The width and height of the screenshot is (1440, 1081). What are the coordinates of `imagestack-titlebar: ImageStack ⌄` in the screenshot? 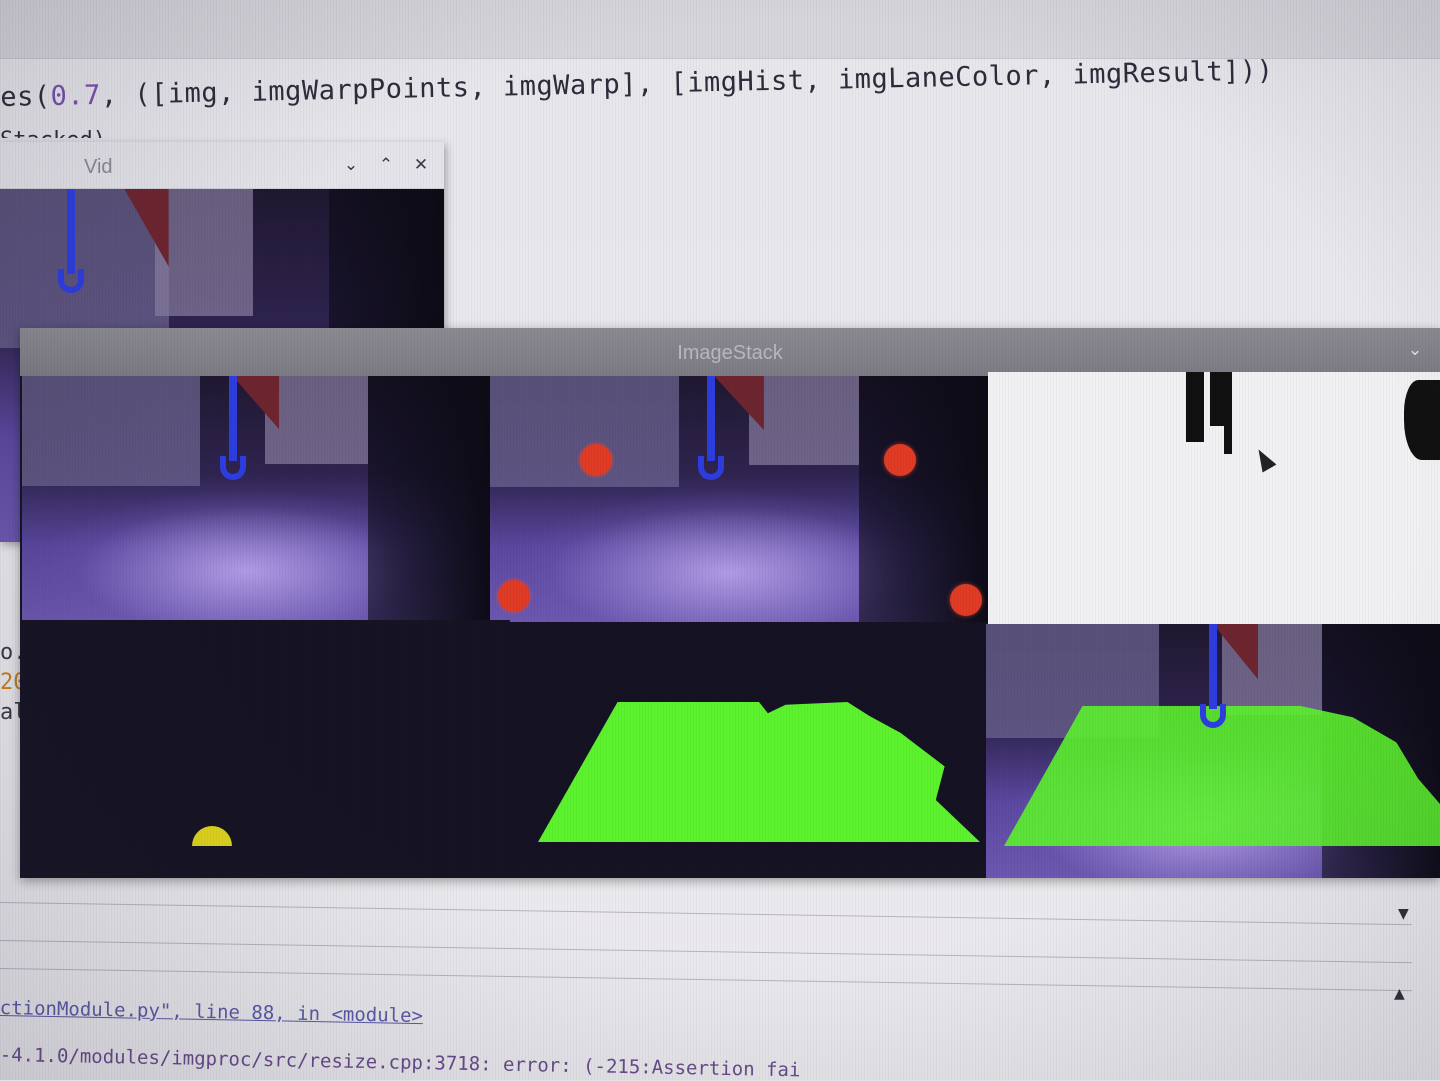 It's located at (730, 352).